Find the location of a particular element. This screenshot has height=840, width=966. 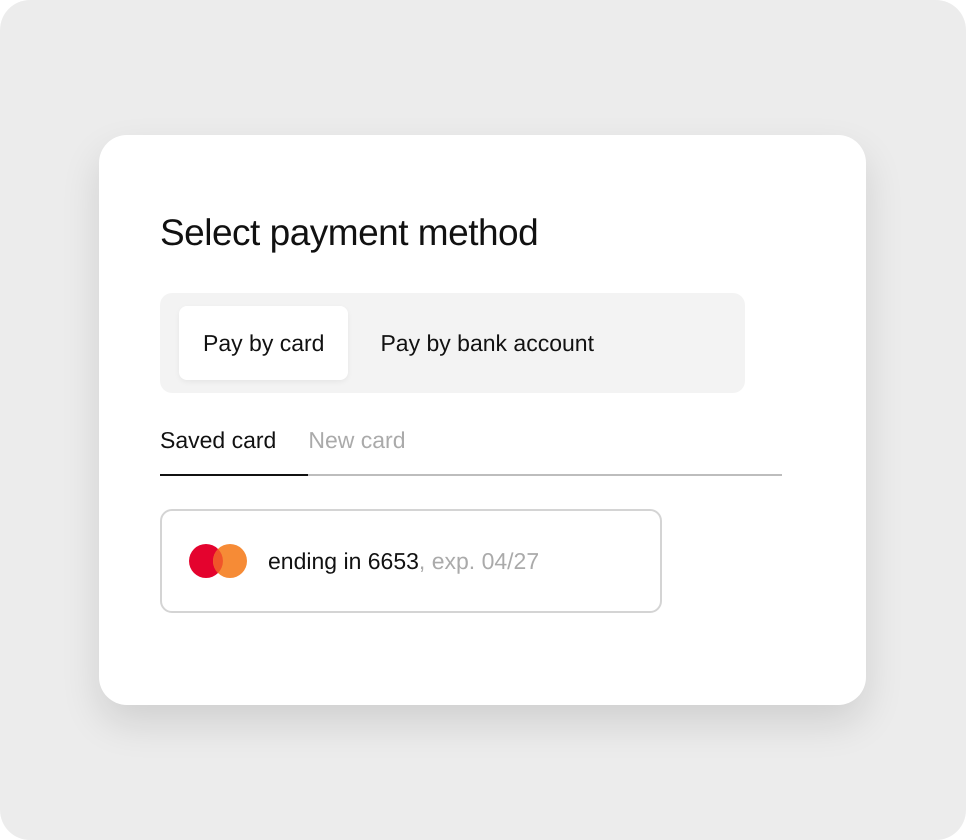

saved-card-option: ending in 6653, exp. 04/27 is located at coordinates (411, 560).